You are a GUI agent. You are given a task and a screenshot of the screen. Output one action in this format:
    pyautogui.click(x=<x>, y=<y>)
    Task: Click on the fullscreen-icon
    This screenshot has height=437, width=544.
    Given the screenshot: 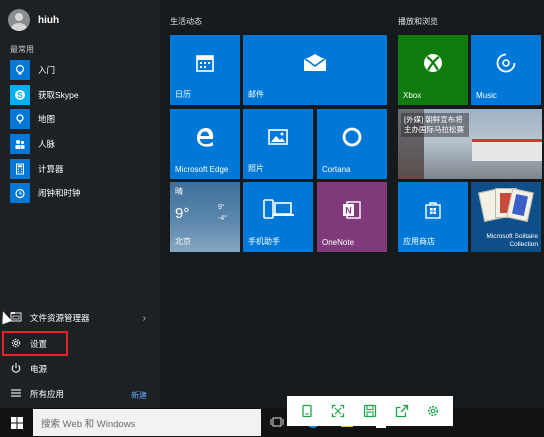 What is the action you would take?
    pyautogui.click(x=338, y=411)
    